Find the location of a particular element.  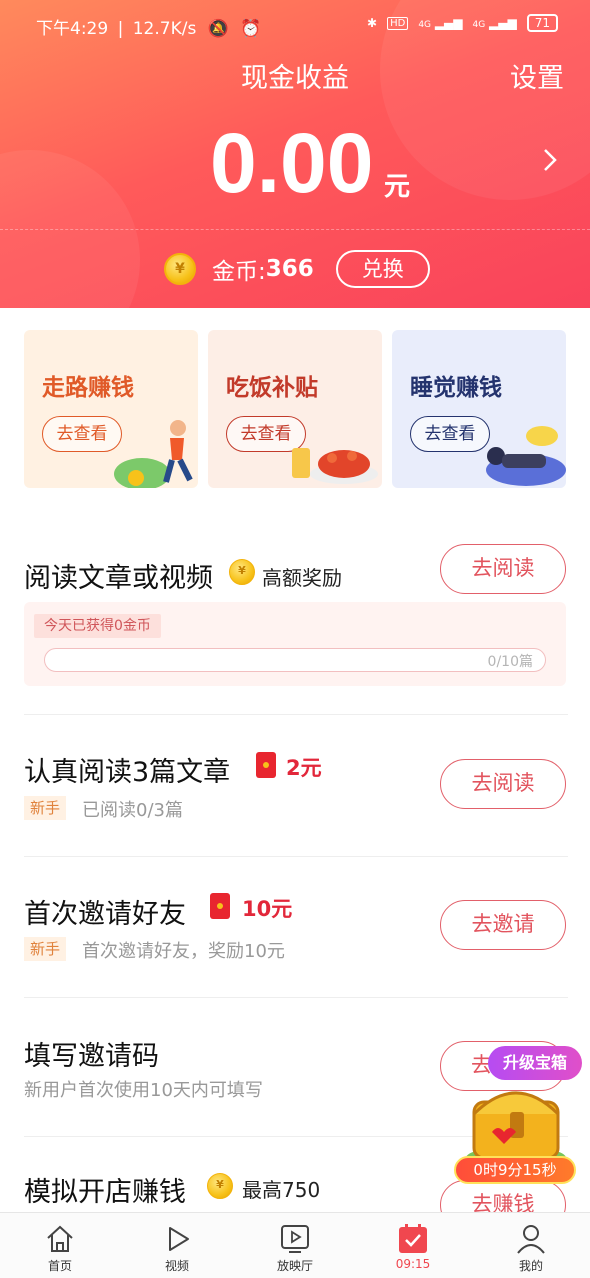

checkin-icon is located at coordinates (413, 1238).